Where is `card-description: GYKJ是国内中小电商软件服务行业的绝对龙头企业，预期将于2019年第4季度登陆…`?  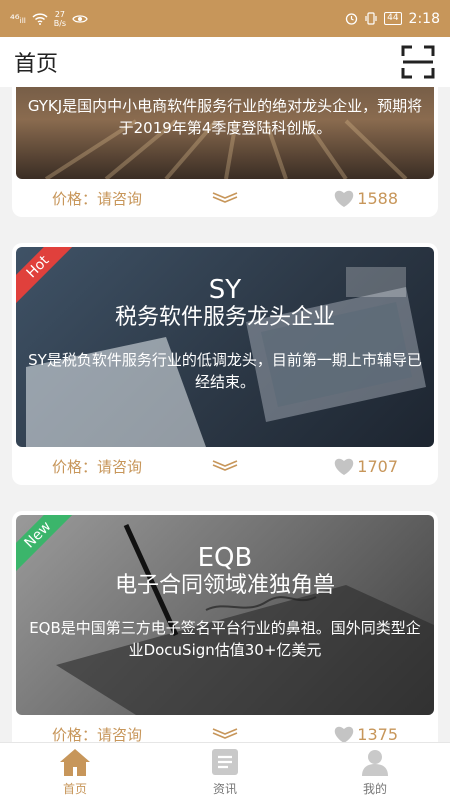 card-description: GYKJ是国内中小电商软件服务行业的绝对龙头企业，预期将于2019年第4季度登陆… is located at coordinates (225, 117).